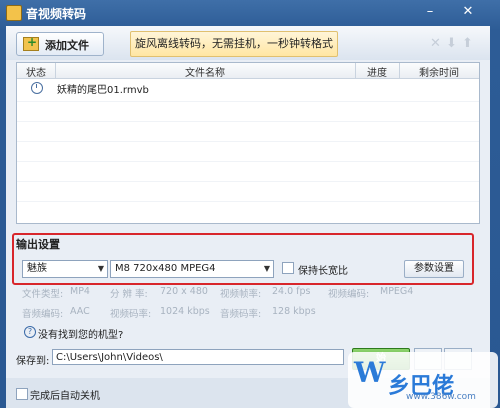 Image resolution: width=500 pixels, height=408 pixels. What do you see at coordinates (22, 394) in the screenshot?
I see `auto-shutdown-checkbox` at bounding box center [22, 394].